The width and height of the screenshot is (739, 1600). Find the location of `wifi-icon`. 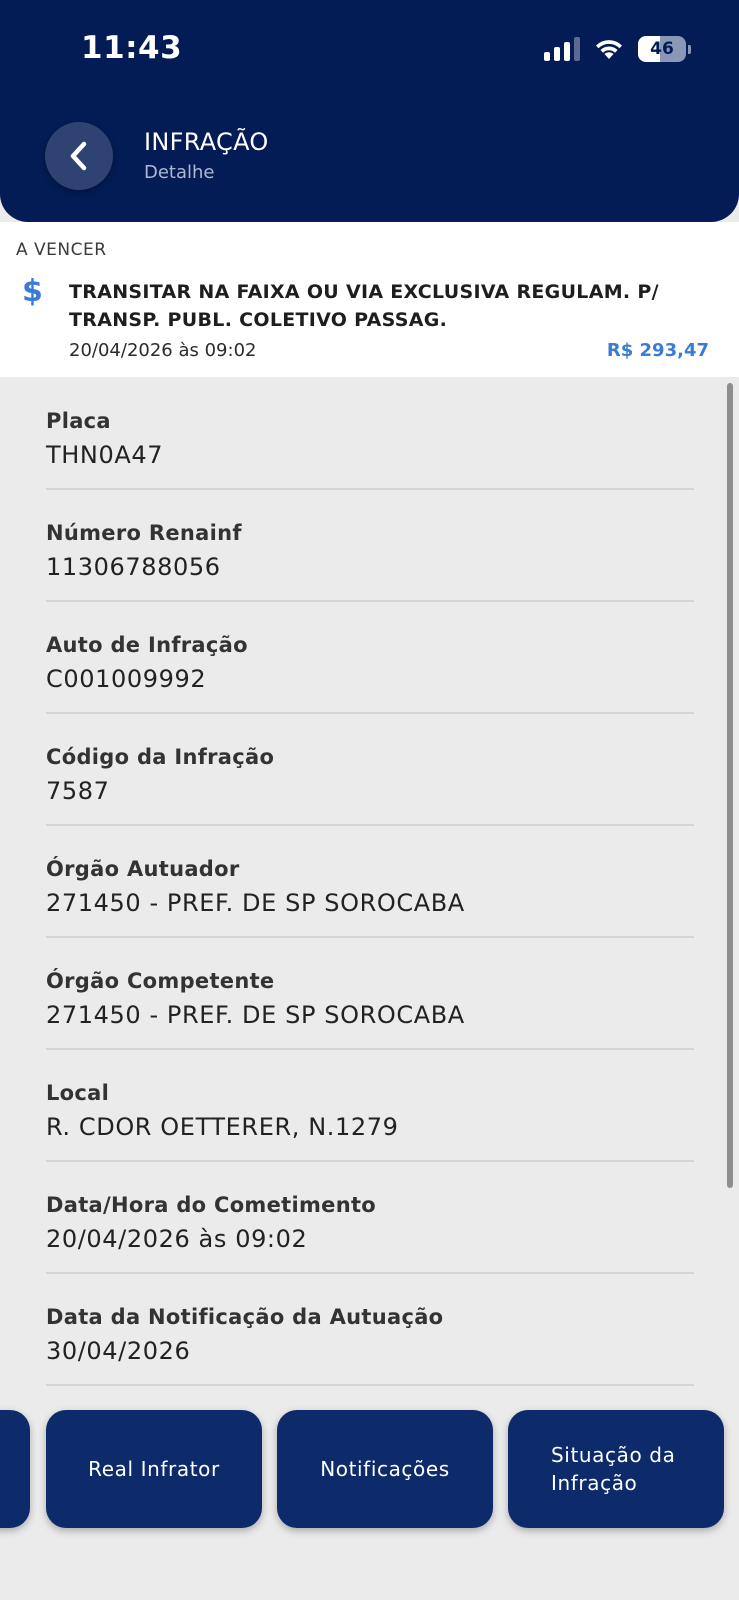

wifi-icon is located at coordinates (609, 49).